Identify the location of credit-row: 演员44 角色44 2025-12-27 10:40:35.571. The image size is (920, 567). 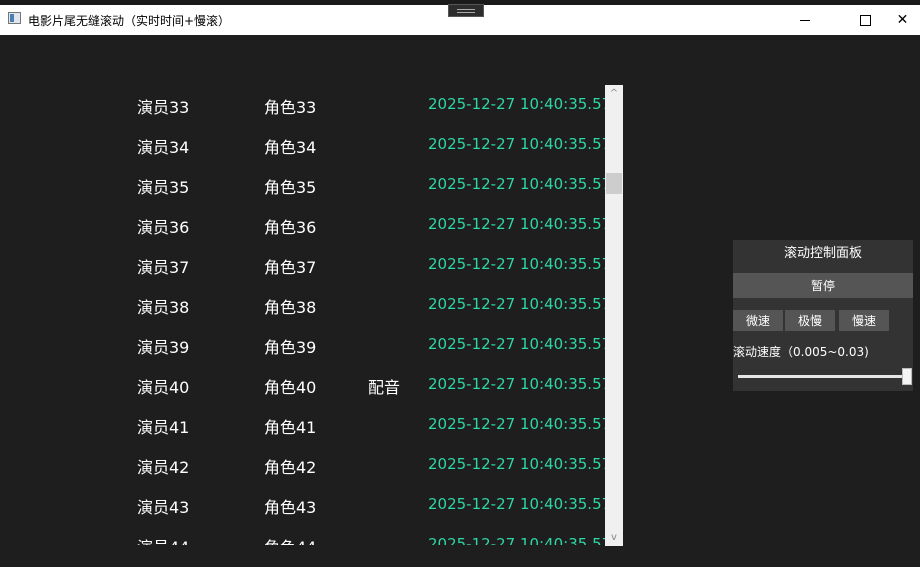
(302, 535).